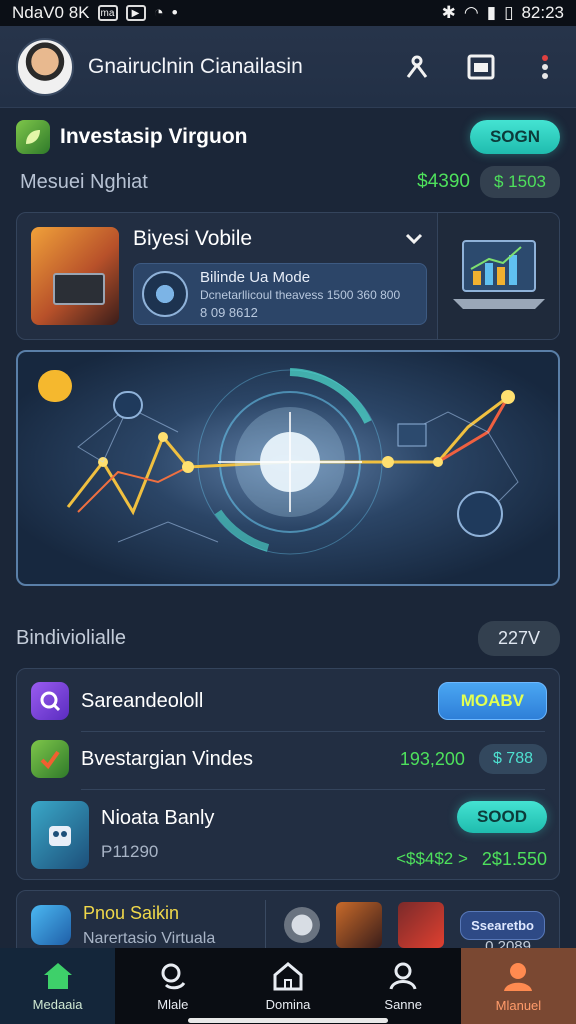 The width and height of the screenshot is (576, 1024). Describe the element at coordinates (491, 12) in the screenshot. I see `signal-icon: ▮` at that location.